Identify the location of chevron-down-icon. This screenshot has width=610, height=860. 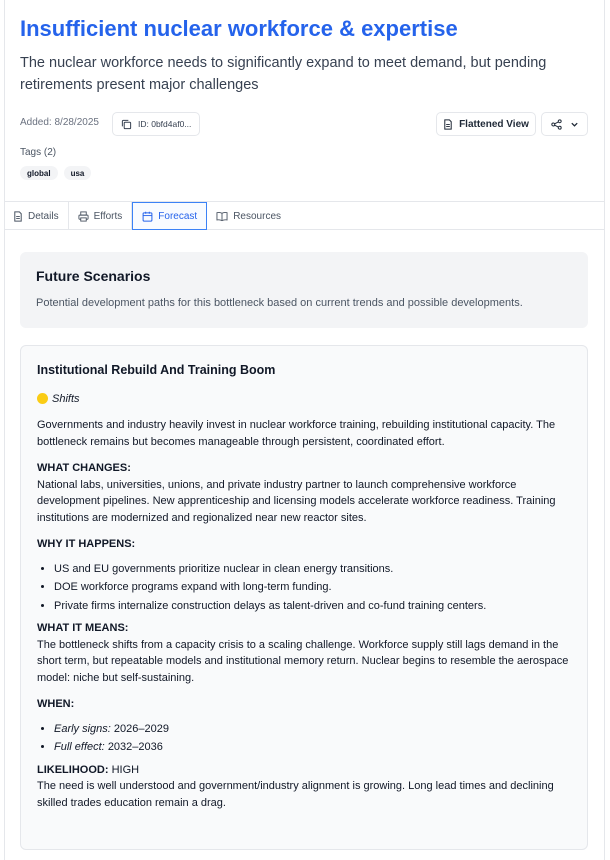
(574, 124).